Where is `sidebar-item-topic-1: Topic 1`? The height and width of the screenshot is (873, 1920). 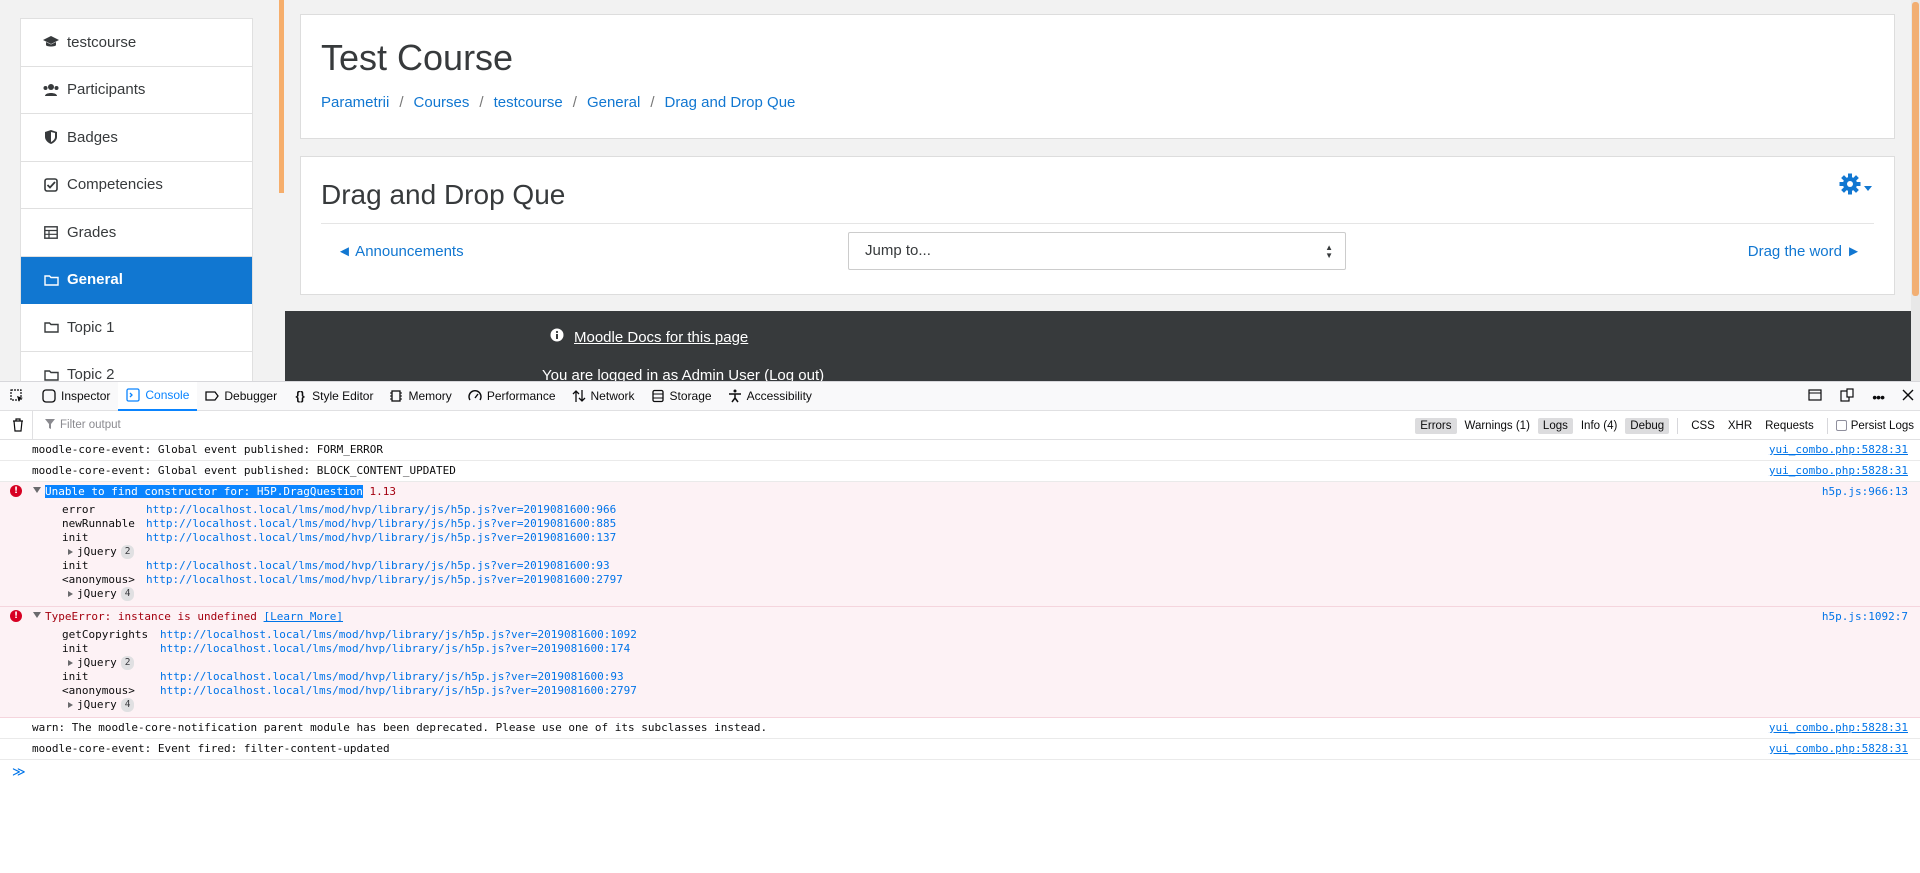
sidebar-item-topic-1: Topic 1 is located at coordinates (136, 328).